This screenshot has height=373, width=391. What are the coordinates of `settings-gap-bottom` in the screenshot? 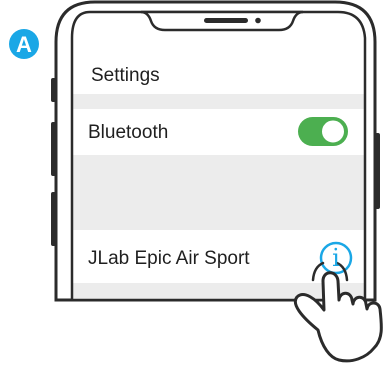 It's located at (218, 291).